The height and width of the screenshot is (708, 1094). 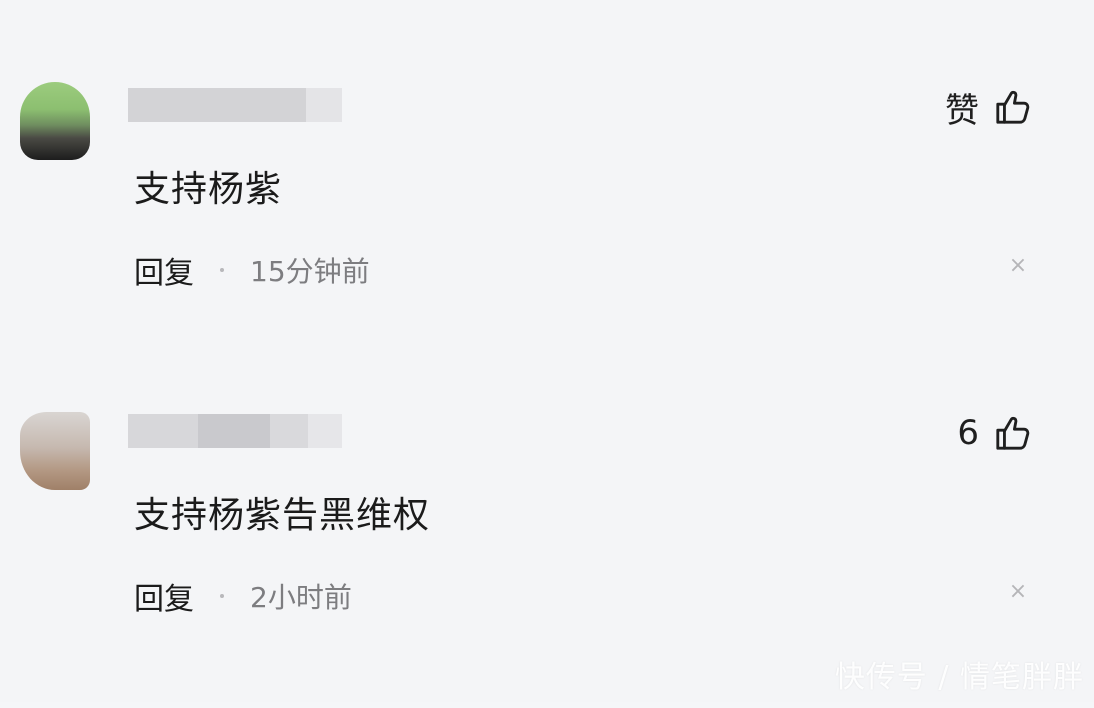 I want to click on watermark: 快传号 / 情笔胖胖, so click(x=959, y=677).